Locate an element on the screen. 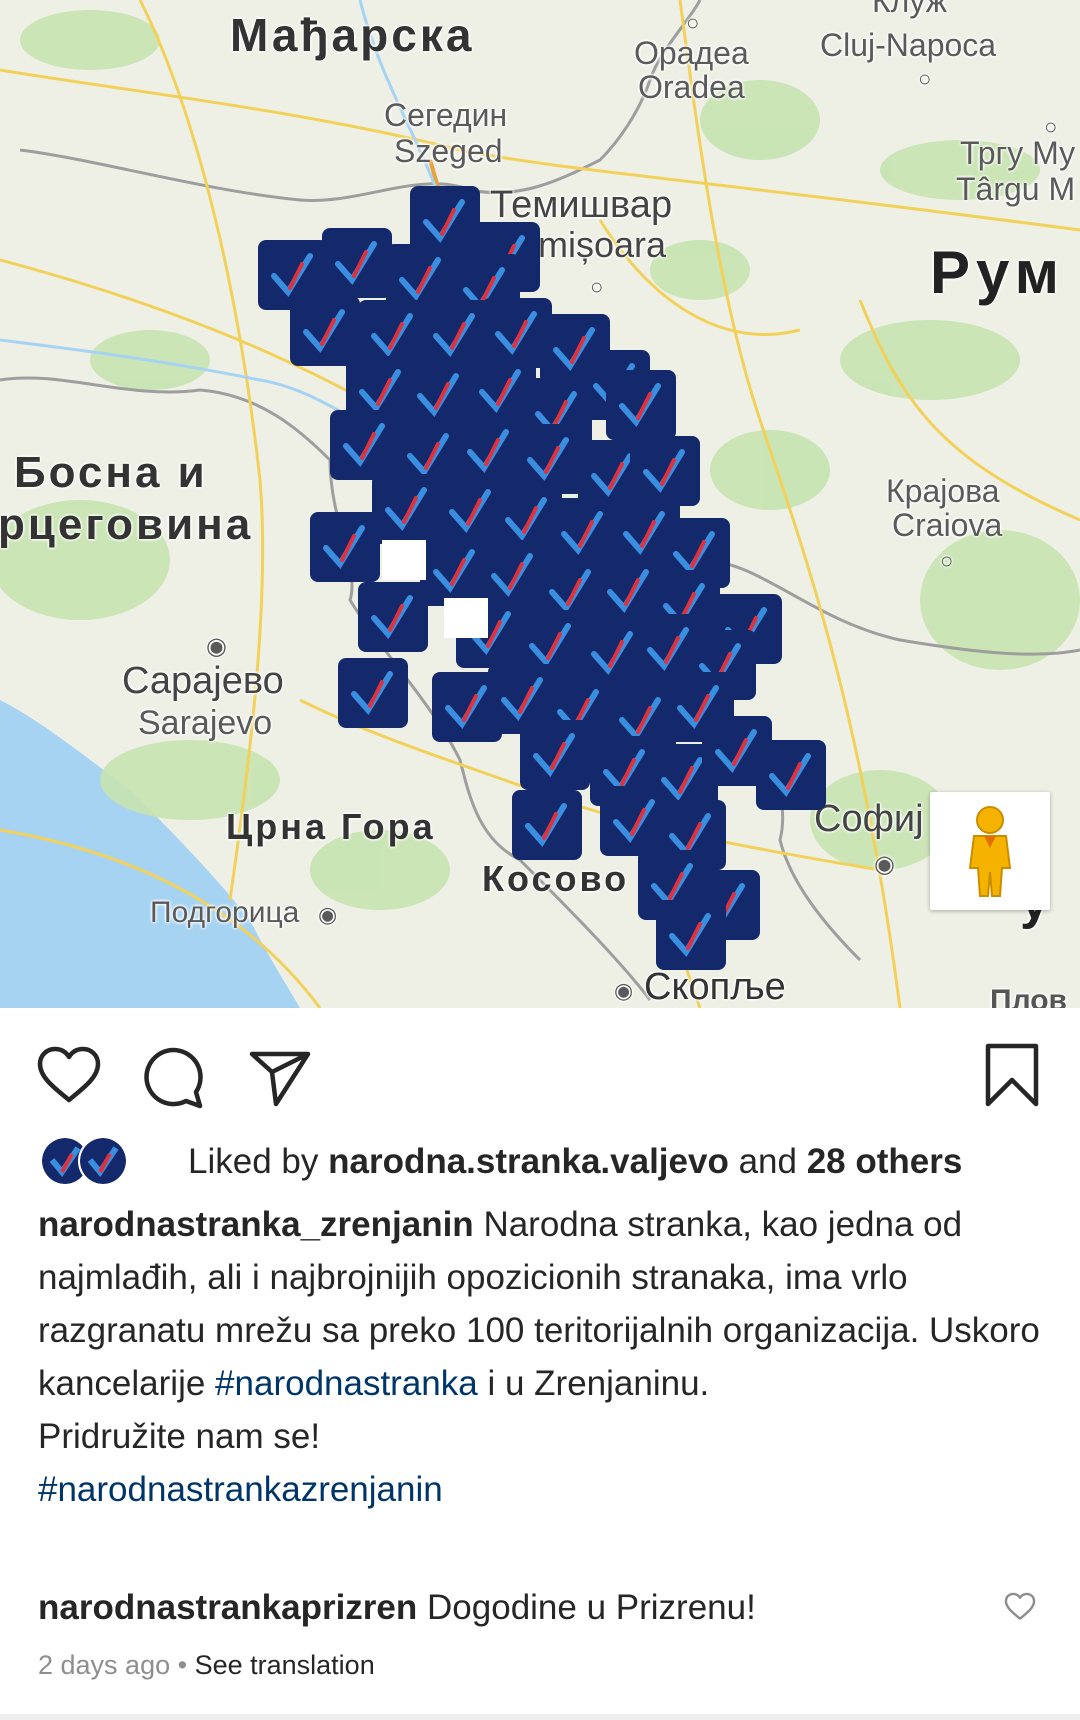  liked-by-user: narodna.stranka.valjevo is located at coordinates (528, 1162).